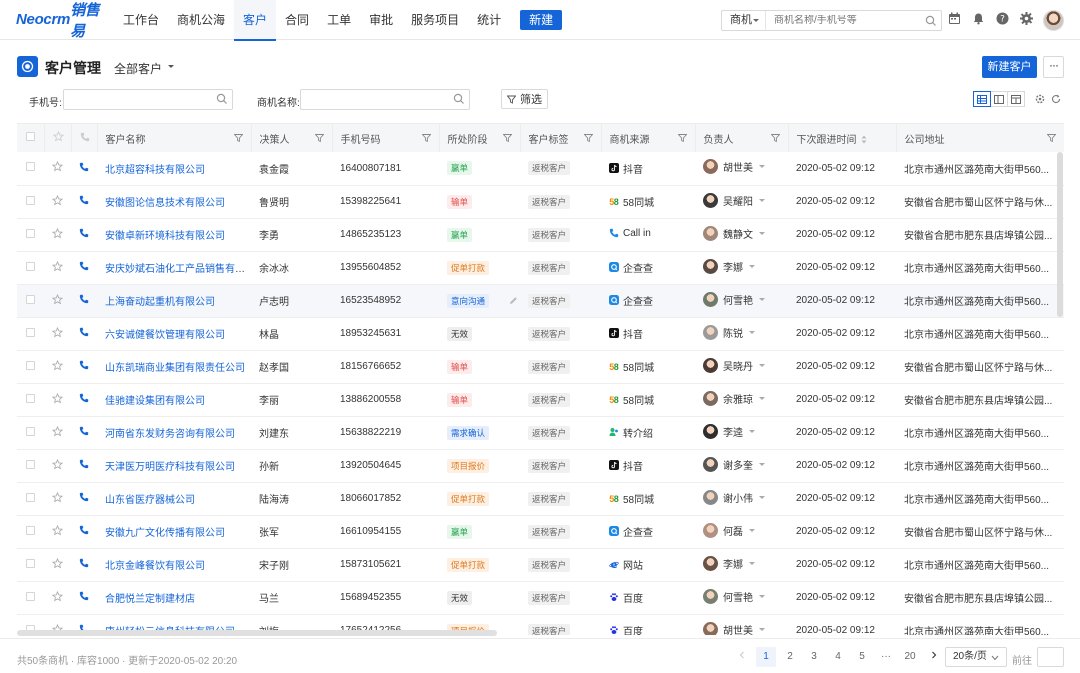 This screenshot has height=673, width=1080. Describe the element at coordinates (385, 99) in the screenshot. I see `name-filter-input` at that location.